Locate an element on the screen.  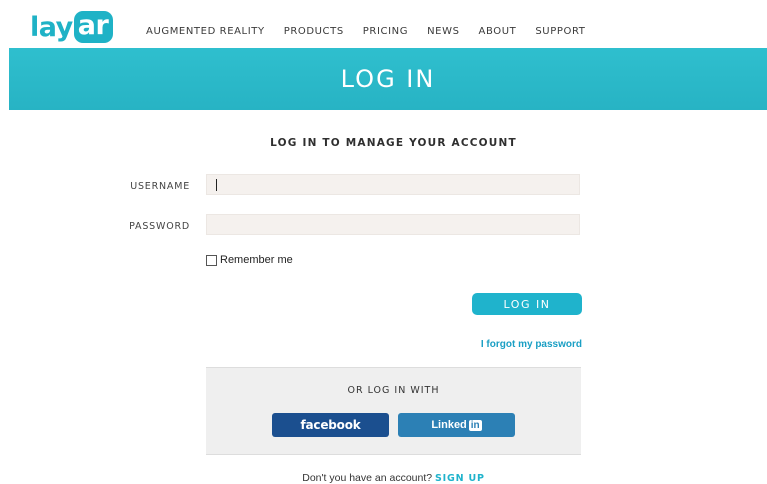
password-input is located at coordinates (393, 224).